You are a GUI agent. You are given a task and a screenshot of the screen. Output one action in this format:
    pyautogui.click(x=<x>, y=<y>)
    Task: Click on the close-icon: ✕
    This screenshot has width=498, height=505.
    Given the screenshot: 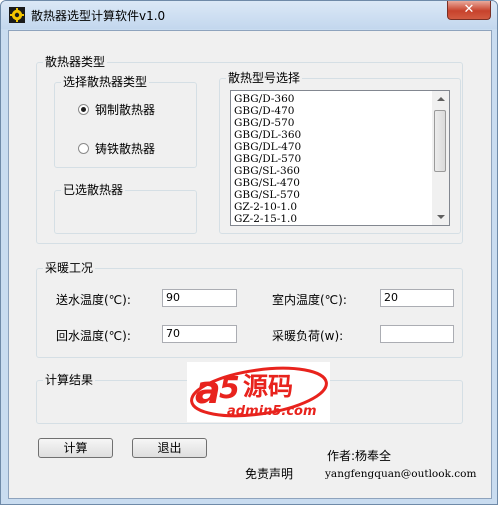 What is the action you would take?
    pyautogui.click(x=469, y=9)
    